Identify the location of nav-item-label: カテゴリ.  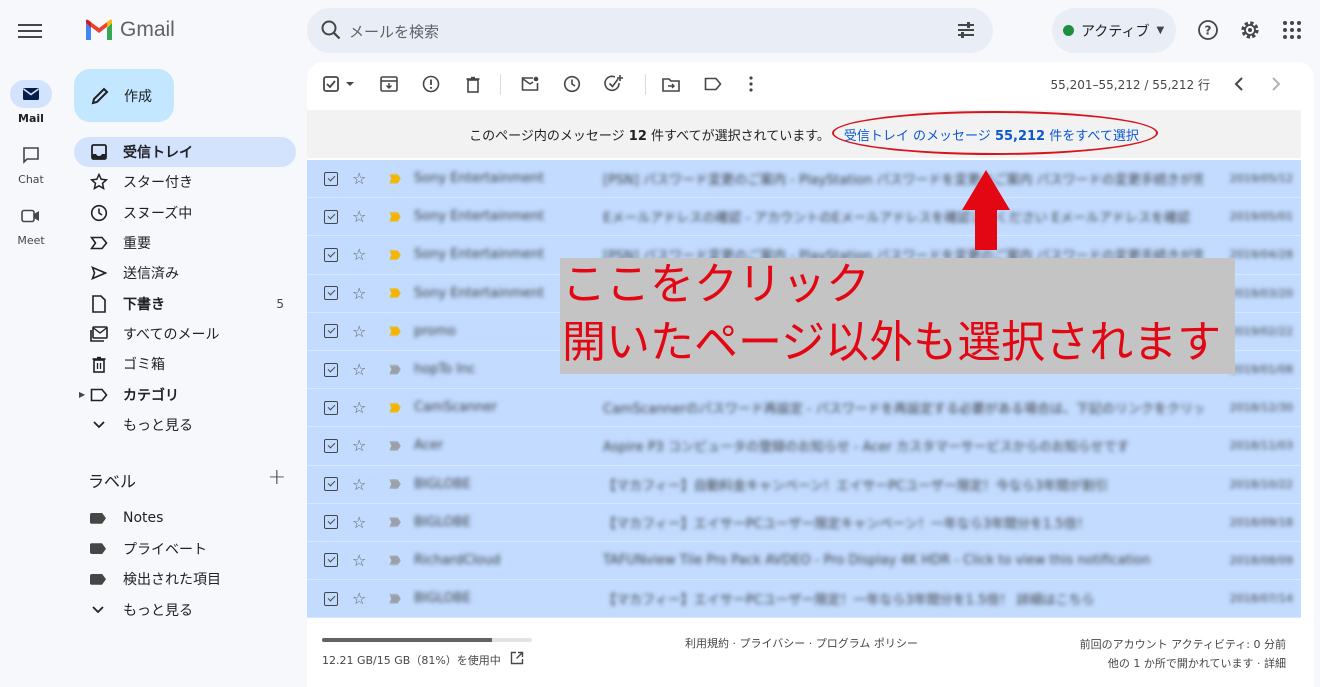
(151, 395).